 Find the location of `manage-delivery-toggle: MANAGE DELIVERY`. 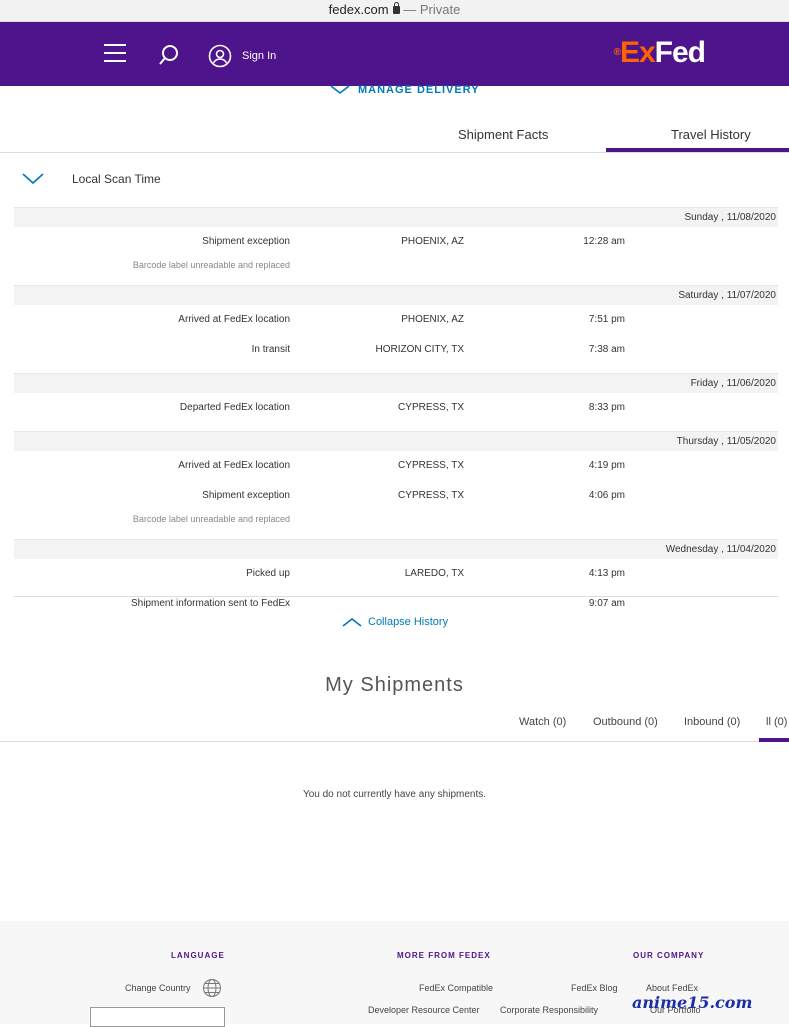

manage-delivery-toggle: MANAGE DELIVERY is located at coordinates (405, 90).